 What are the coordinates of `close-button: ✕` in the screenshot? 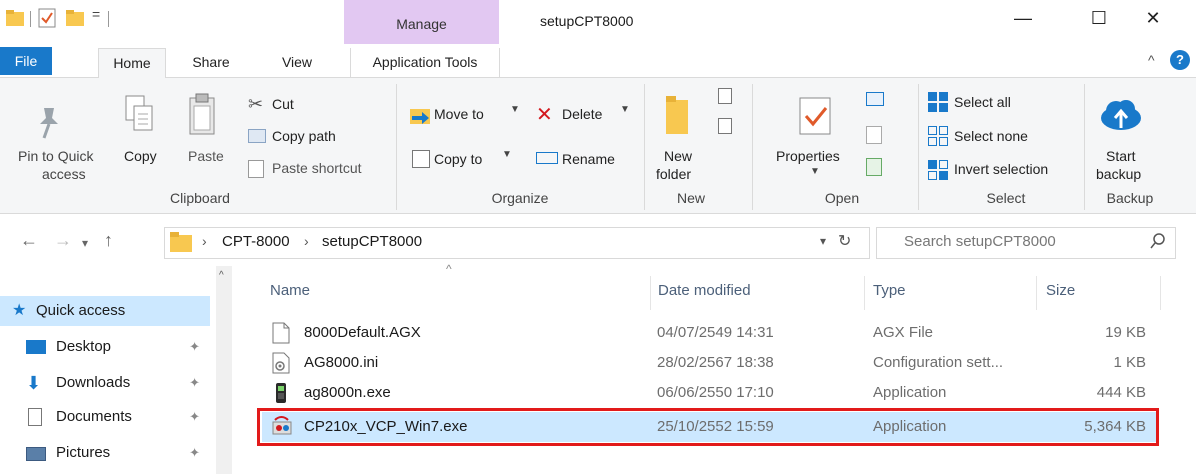 It's located at (1153, 18).